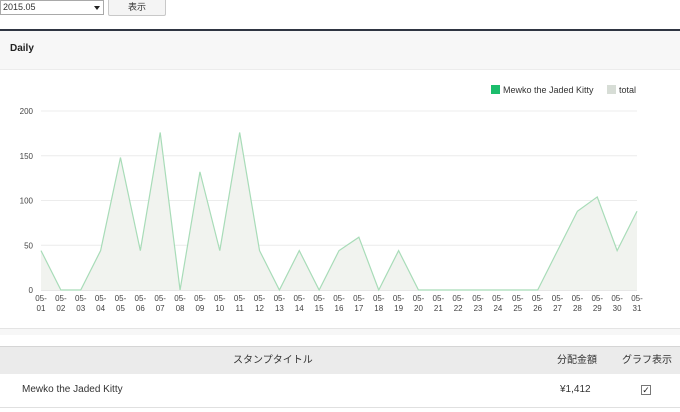 This screenshot has width=680, height=412. Describe the element at coordinates (60, 308) in the screenshot. I see `x-tick-label: 02` at that location.